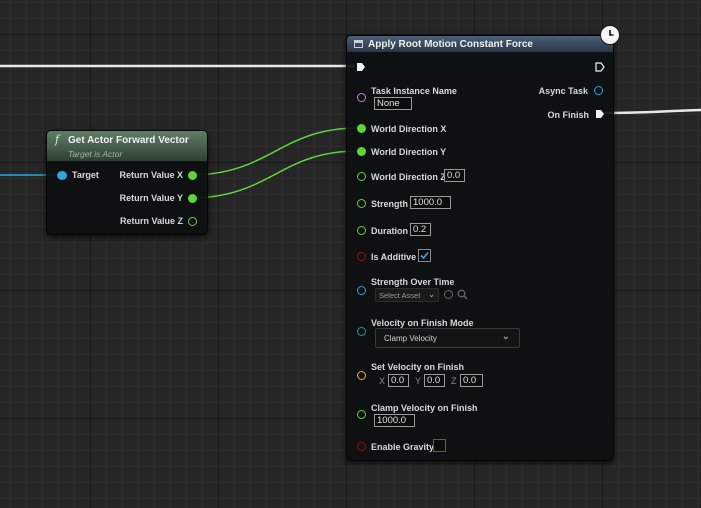 This screenshot has width=701, height=508. Describe the element at coordinates (389, 204) in the screenshot. I see `strength-label: Strength` at that location.